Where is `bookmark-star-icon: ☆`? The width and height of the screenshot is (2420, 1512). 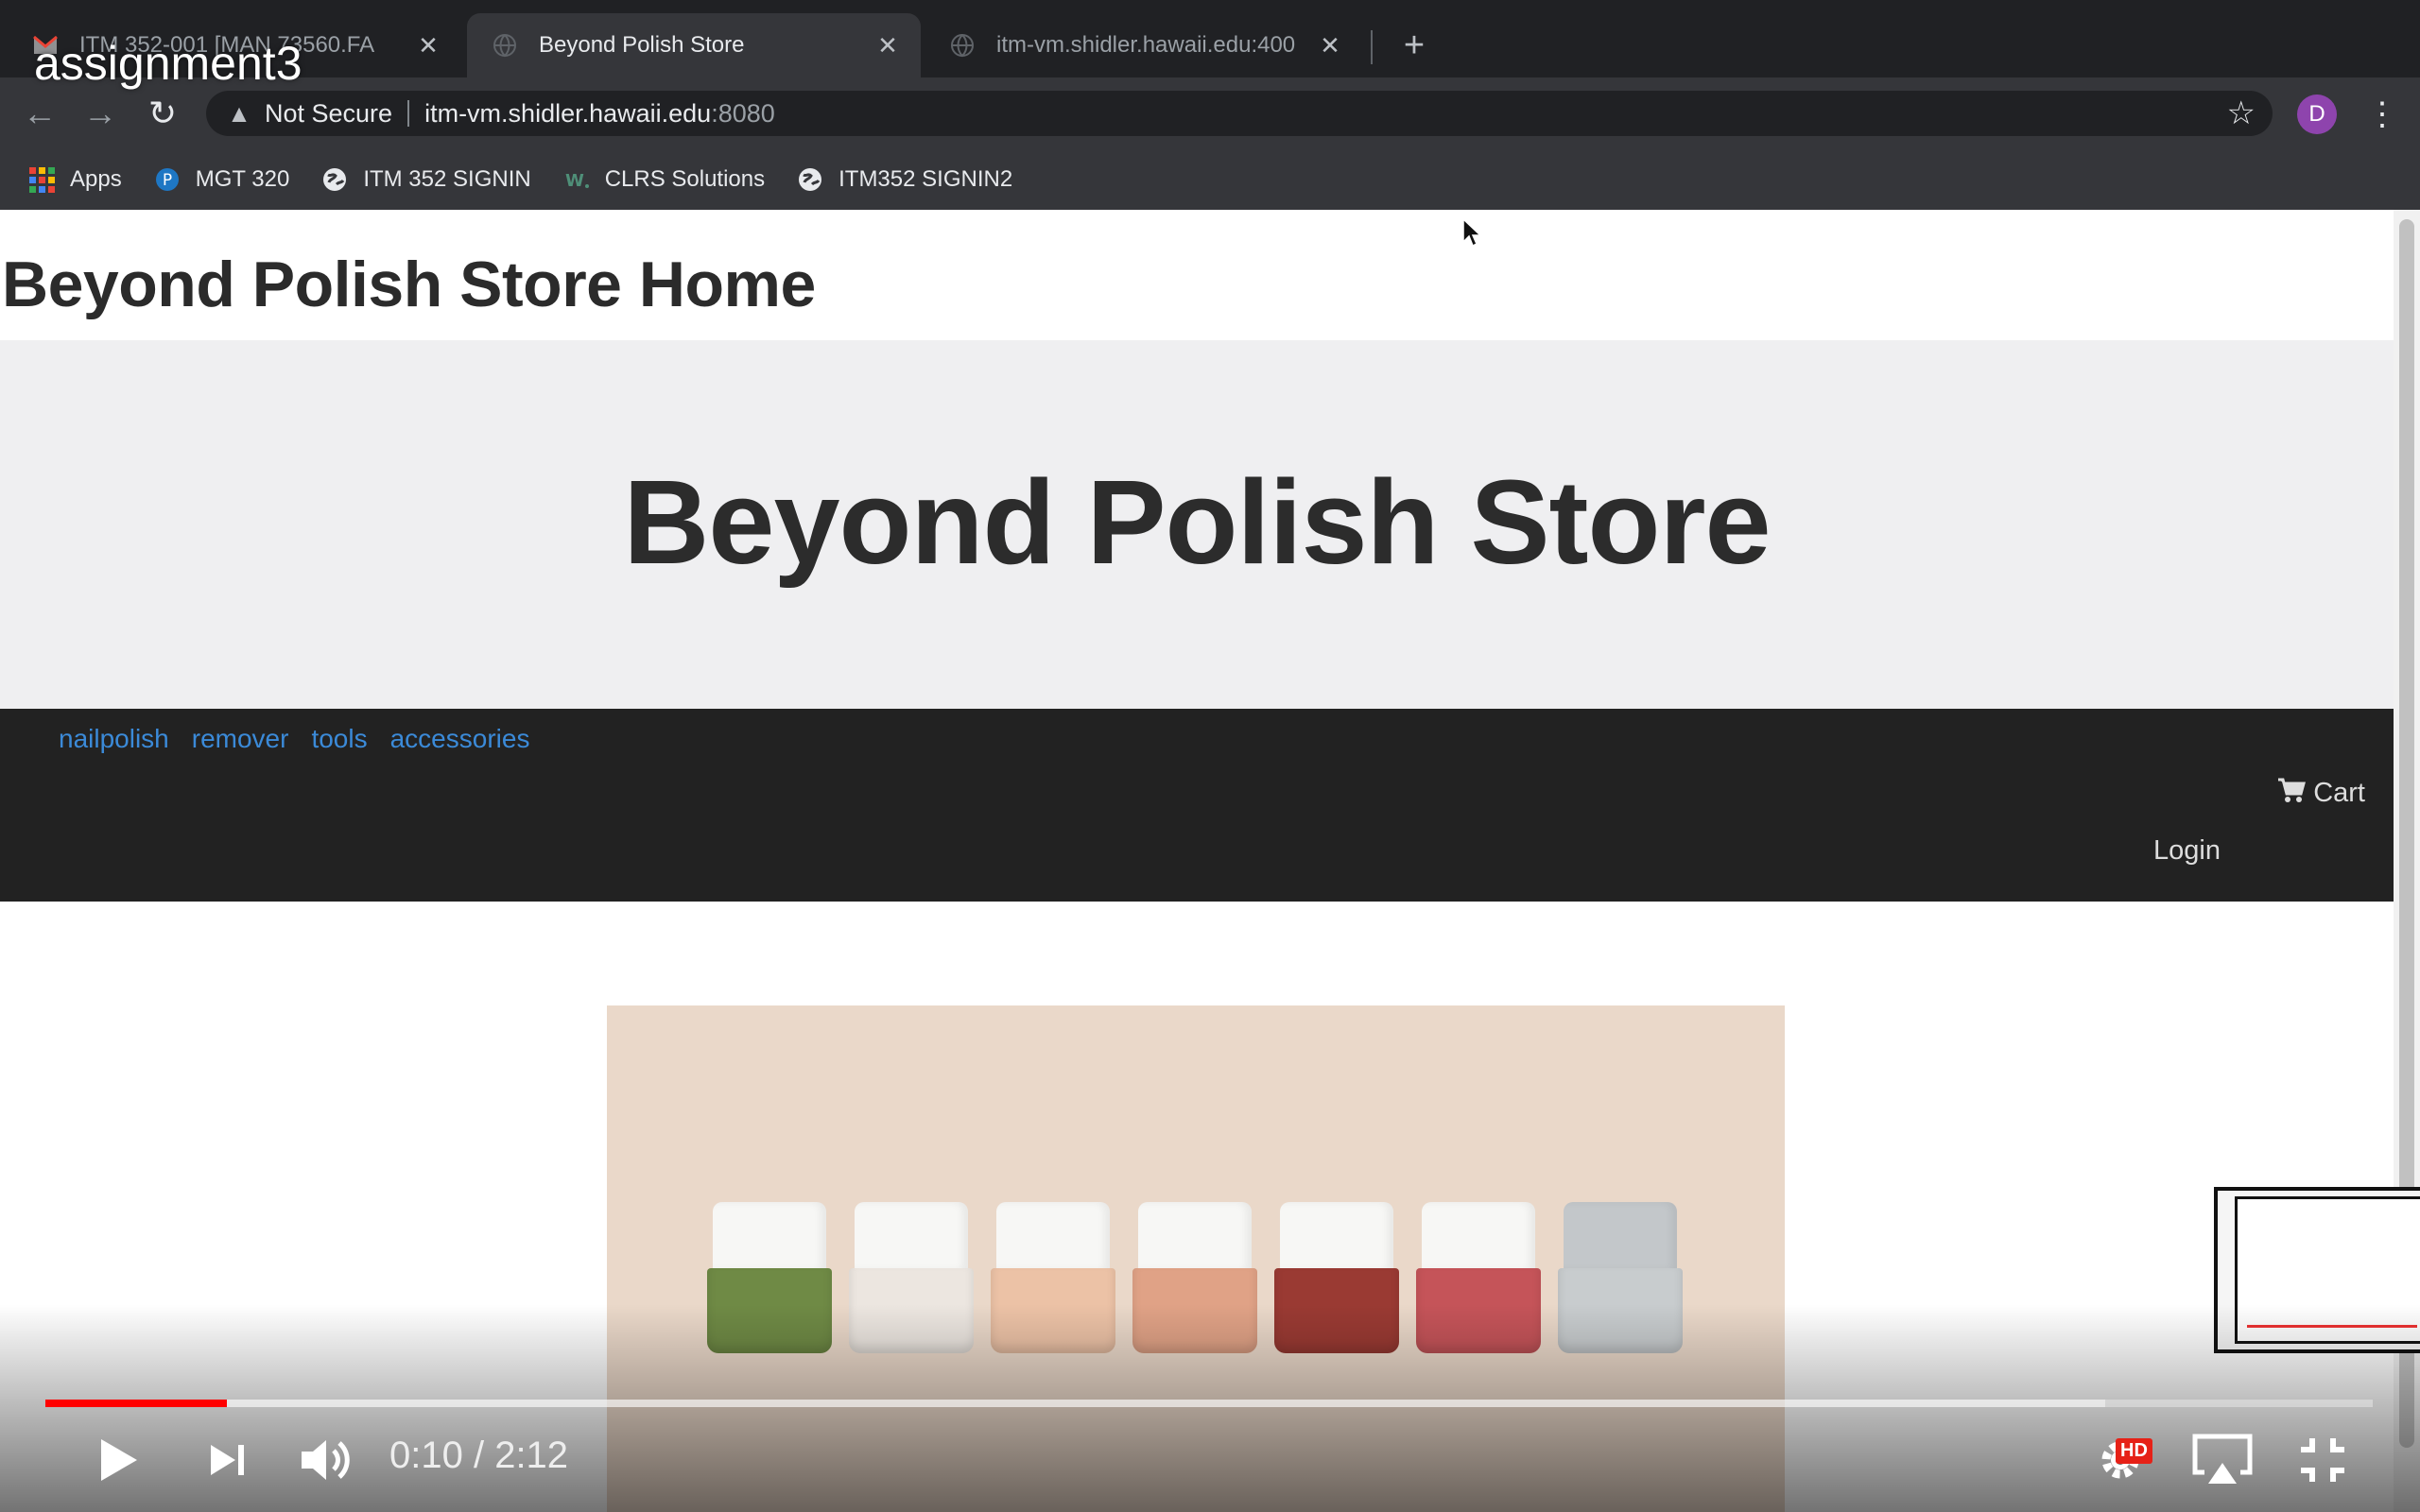 bookmark-star-icon: ☆ is located at coordinates (2241, 113).